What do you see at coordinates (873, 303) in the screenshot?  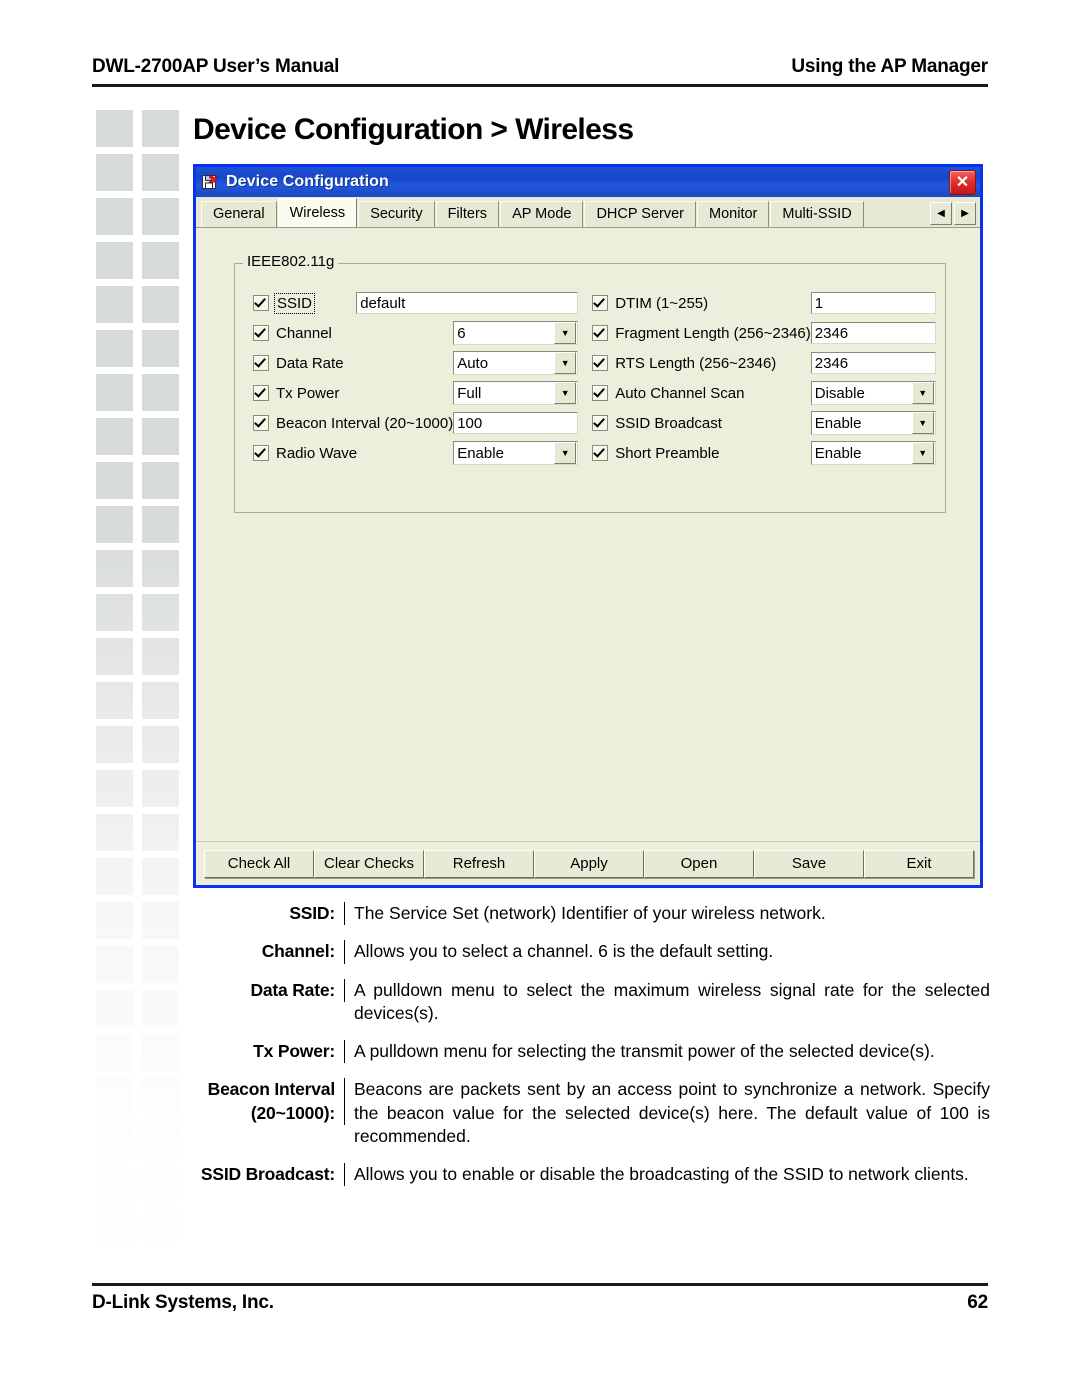 I see `input-dtim-1-255: 1` at bounding box center [873, 303].